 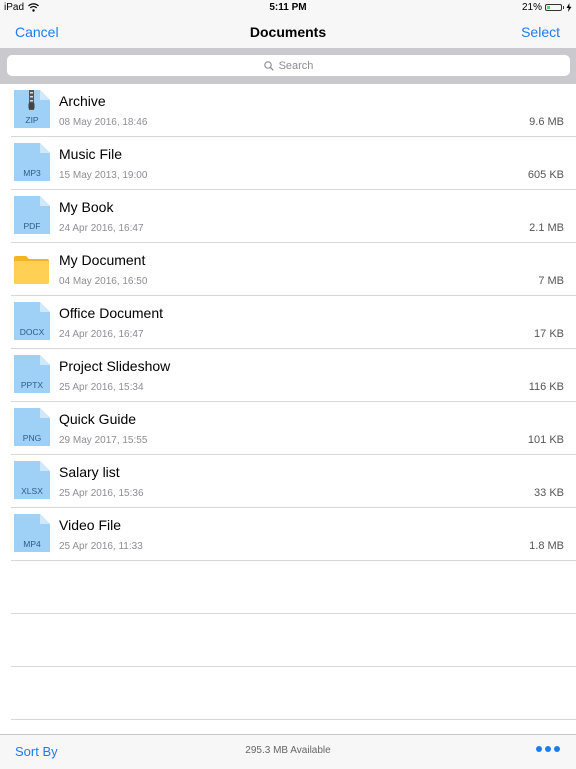 I want to click on file-size: 7 MB, so click(x=551, y=281).